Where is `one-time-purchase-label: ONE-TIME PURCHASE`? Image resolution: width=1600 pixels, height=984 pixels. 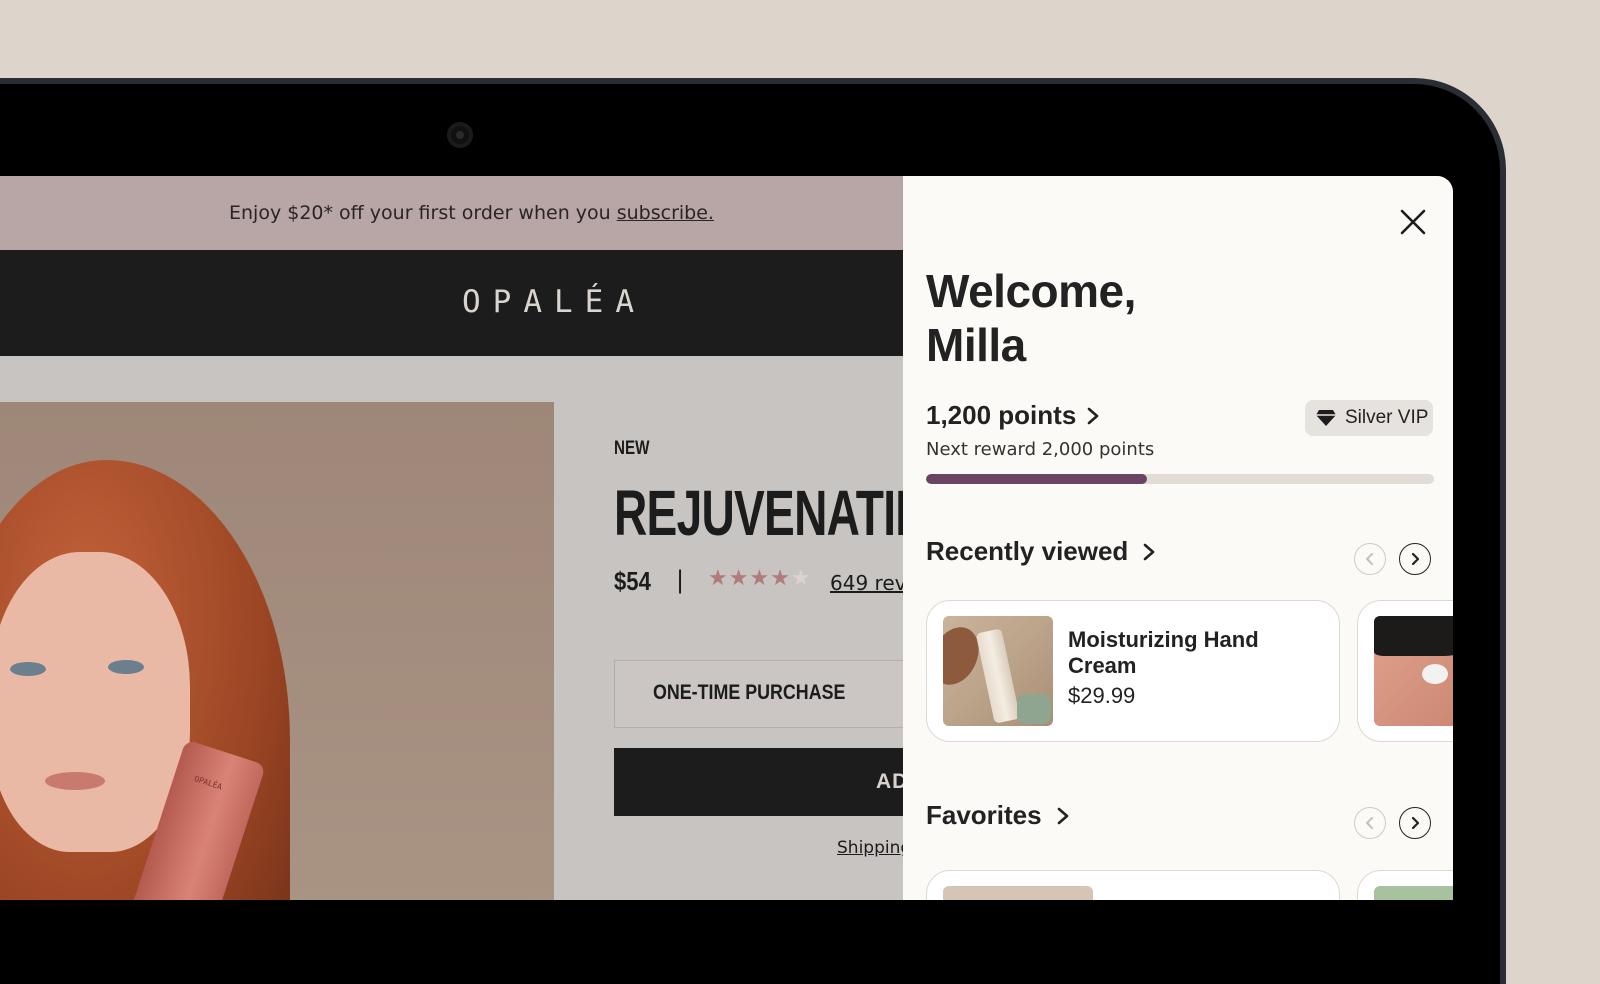 one-time-purchase-label: ONE-TIME PURCHASE is located at coordinates (749, 692).